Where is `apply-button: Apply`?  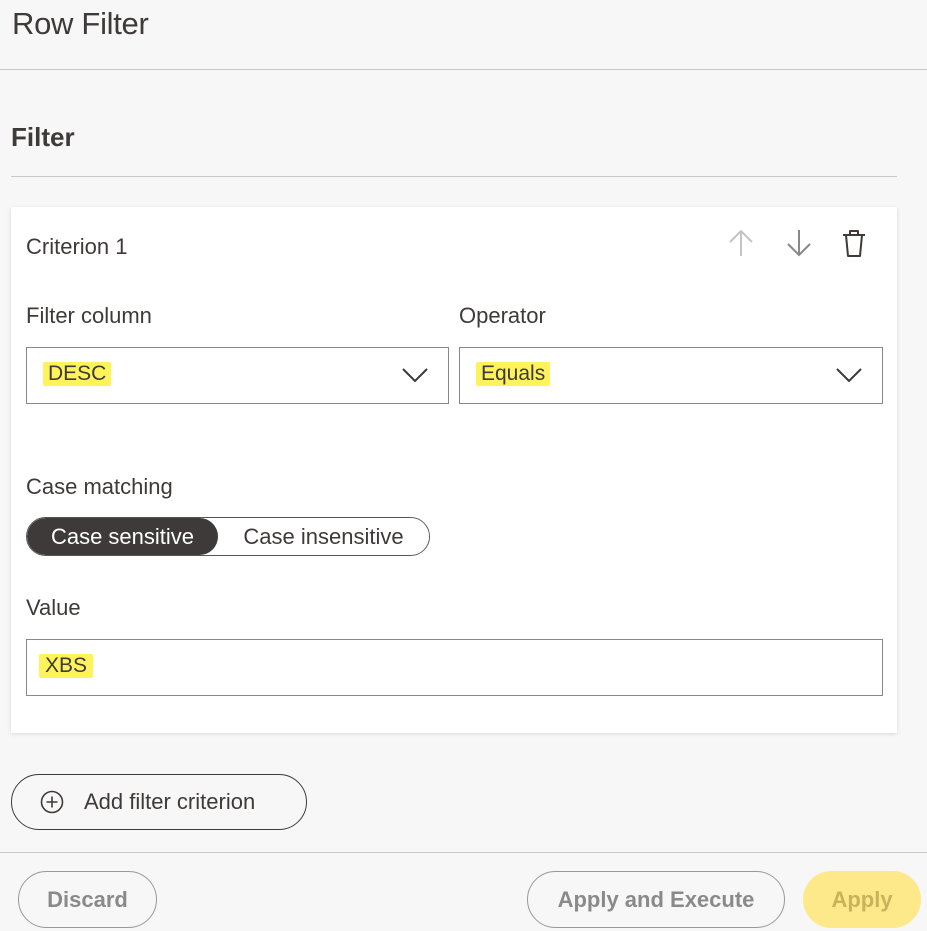 apply-button: Apply is located at coordinates (862, 899).